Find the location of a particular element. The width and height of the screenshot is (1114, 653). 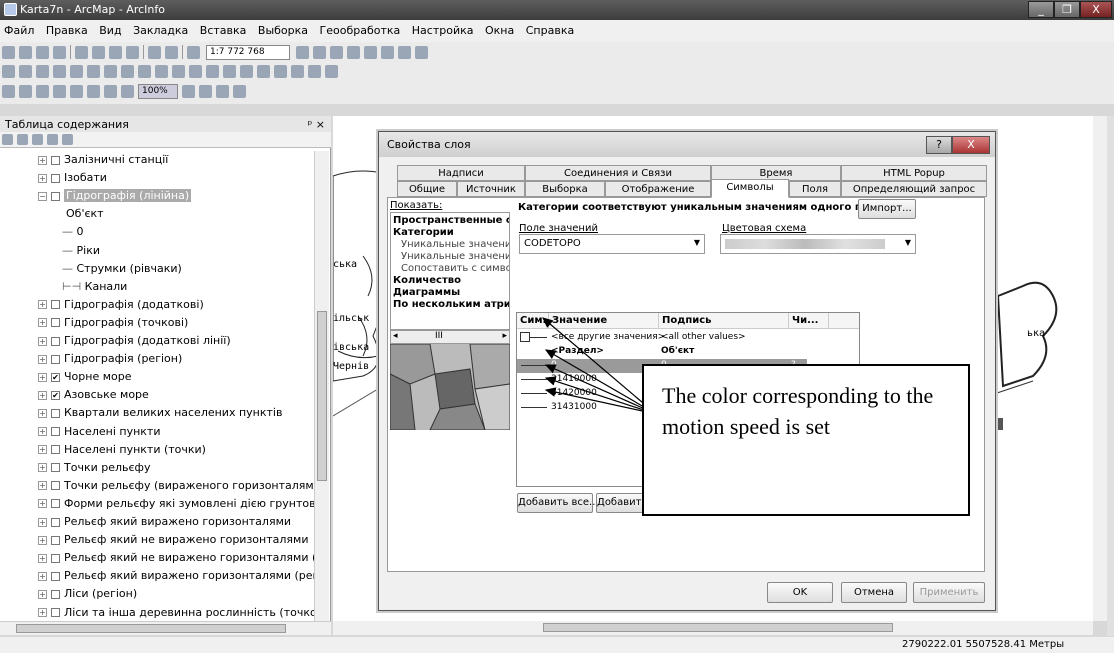

tab-symbology: Символы is located at coordinates (750, 188).